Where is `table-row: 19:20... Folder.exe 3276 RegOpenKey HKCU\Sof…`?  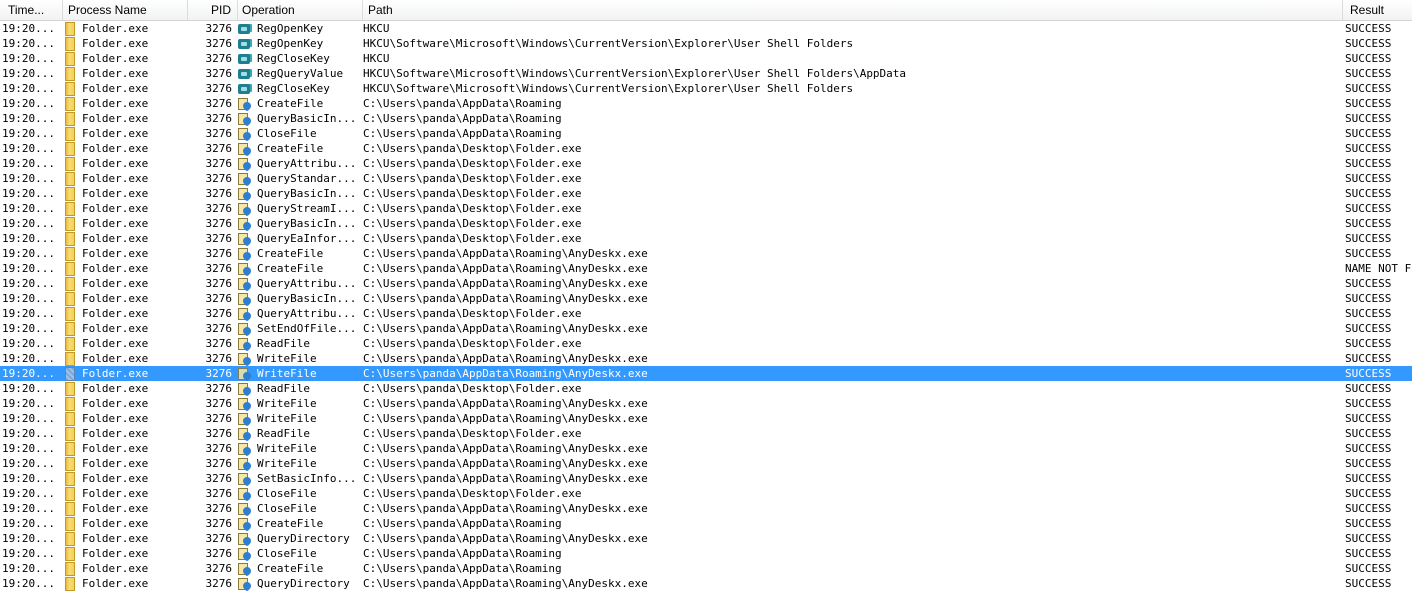
table-row: 19:20... Folder.exe 3276 RegOpenKey HKCU\Sof… is located at coordinates (706, 43).